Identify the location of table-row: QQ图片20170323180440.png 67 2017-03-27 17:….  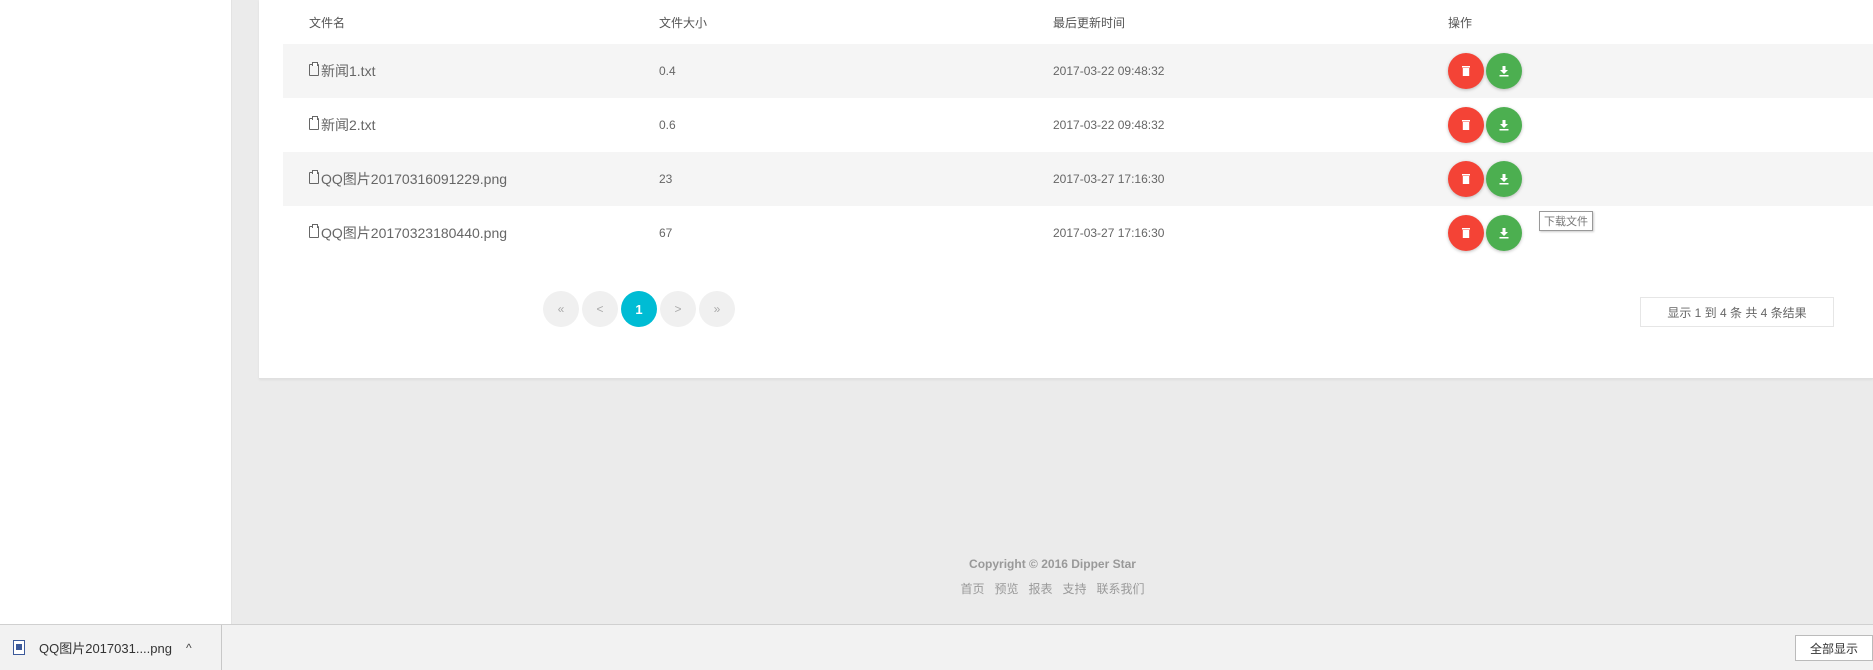
(1078, 233).